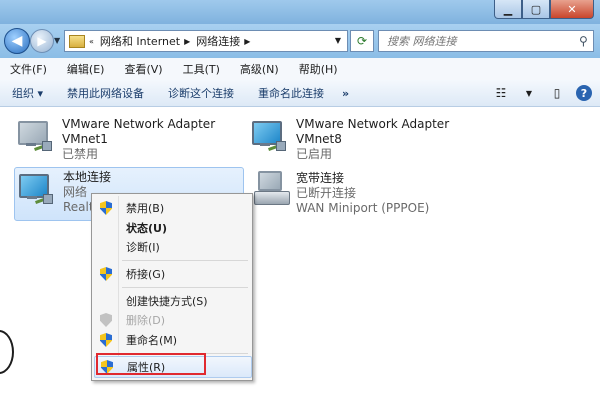  What do you see at coordinates (319, 139) in the screenshot?
I see `connection-device: VMnet8` at bounding box center [319, 139].